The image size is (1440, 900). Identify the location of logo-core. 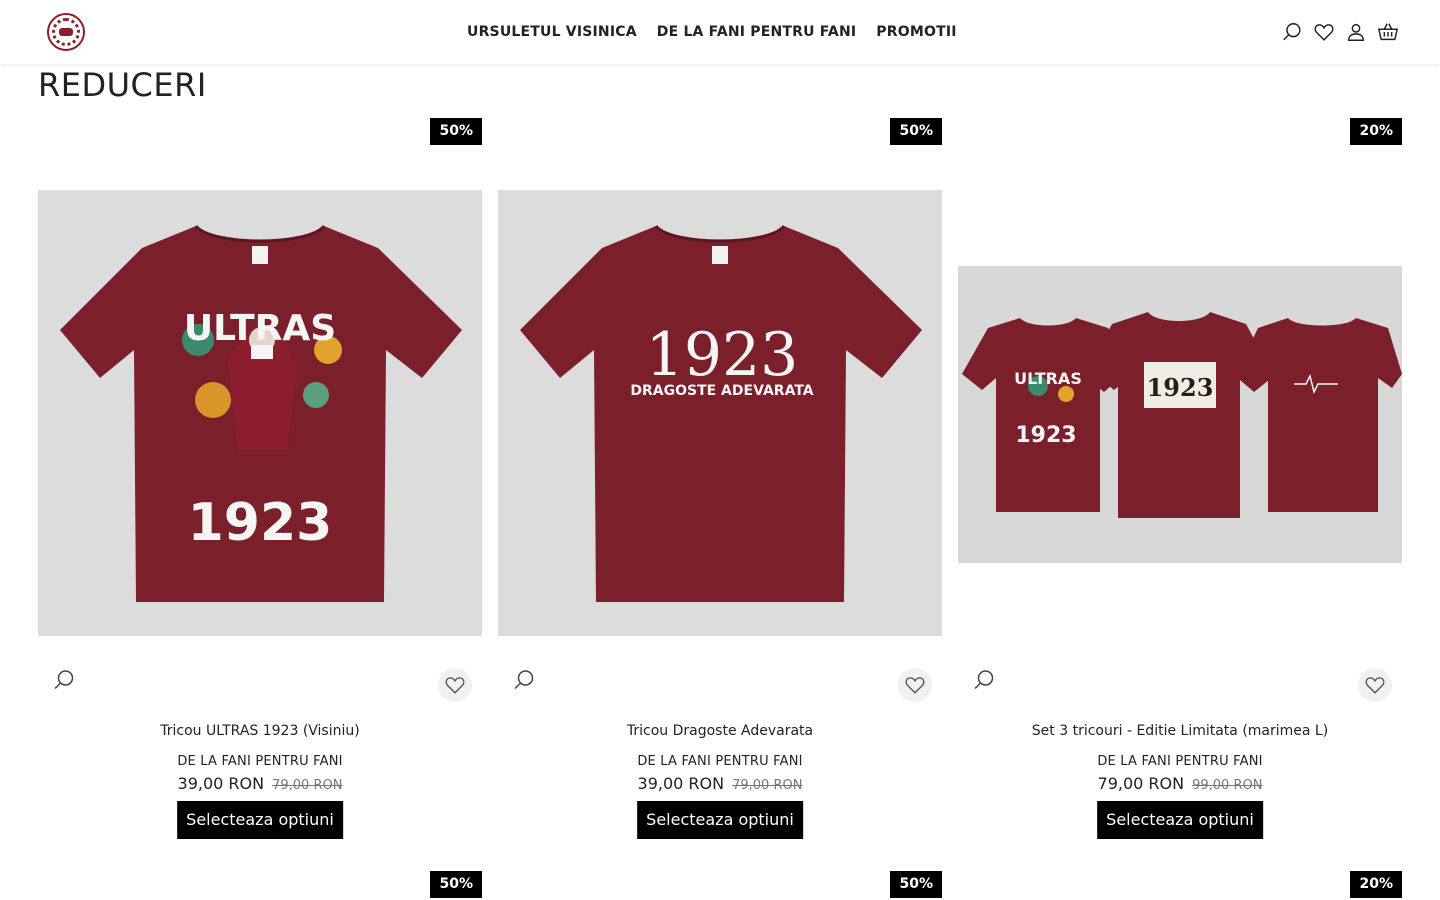
(66, 32).